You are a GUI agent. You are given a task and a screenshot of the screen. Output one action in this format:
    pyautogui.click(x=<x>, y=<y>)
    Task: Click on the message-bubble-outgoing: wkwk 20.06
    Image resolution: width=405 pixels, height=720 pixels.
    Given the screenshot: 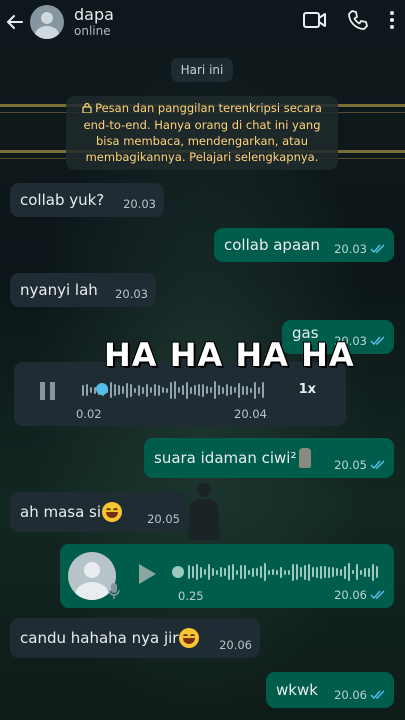 What is the action you would take?
    pyautogui.click(x=330, y=690)
    